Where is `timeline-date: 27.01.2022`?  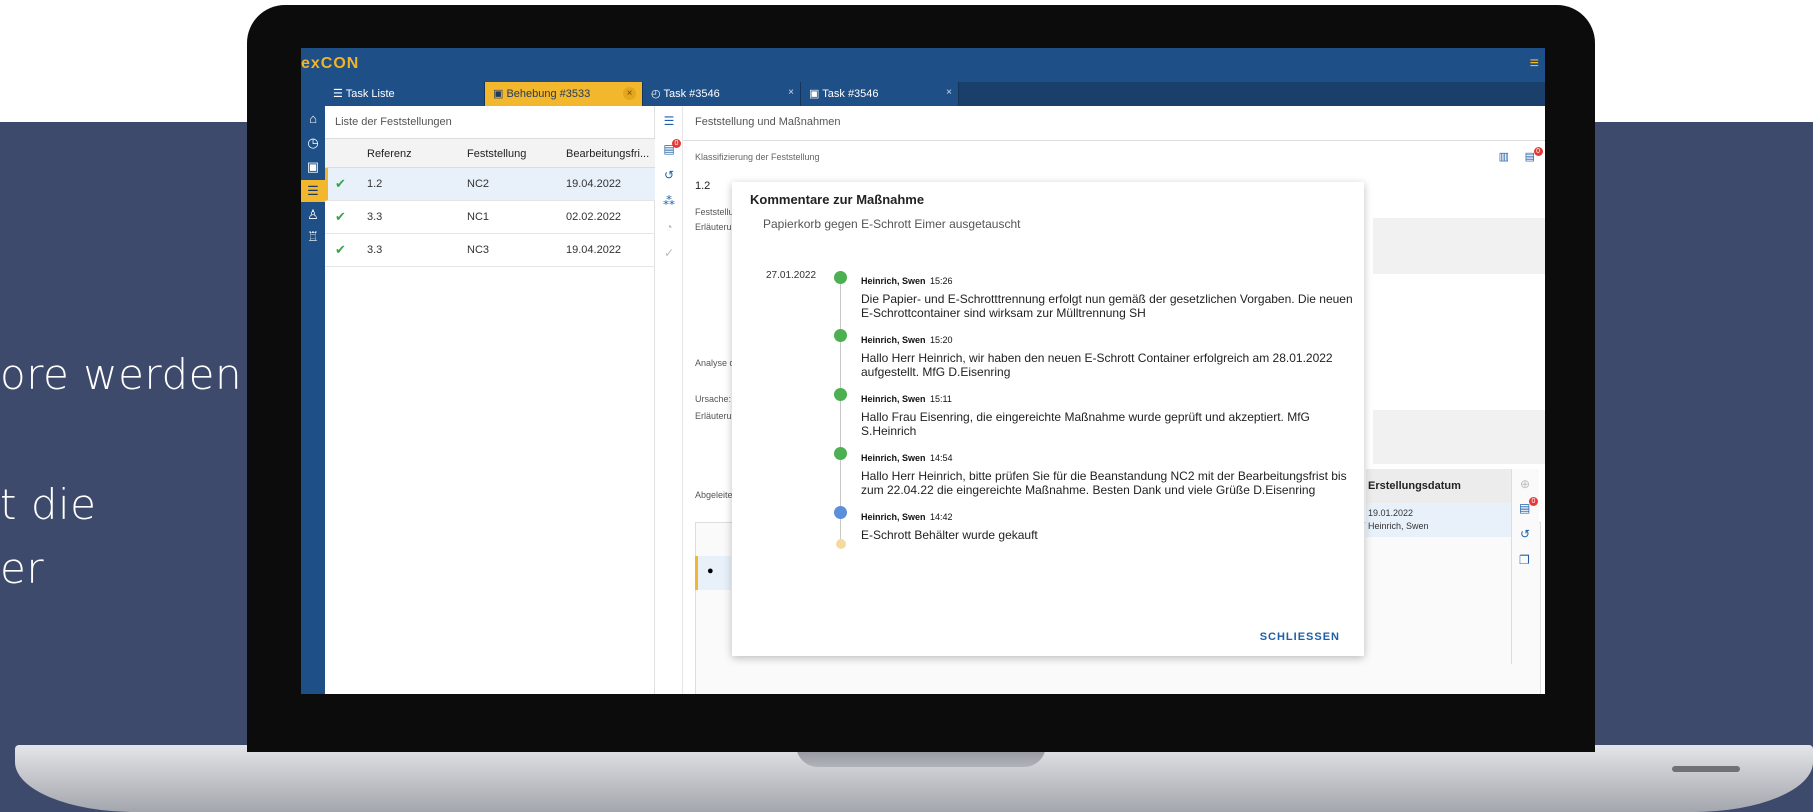 timeline-date: 27.01.2022 is located at coordinates (791, 275).